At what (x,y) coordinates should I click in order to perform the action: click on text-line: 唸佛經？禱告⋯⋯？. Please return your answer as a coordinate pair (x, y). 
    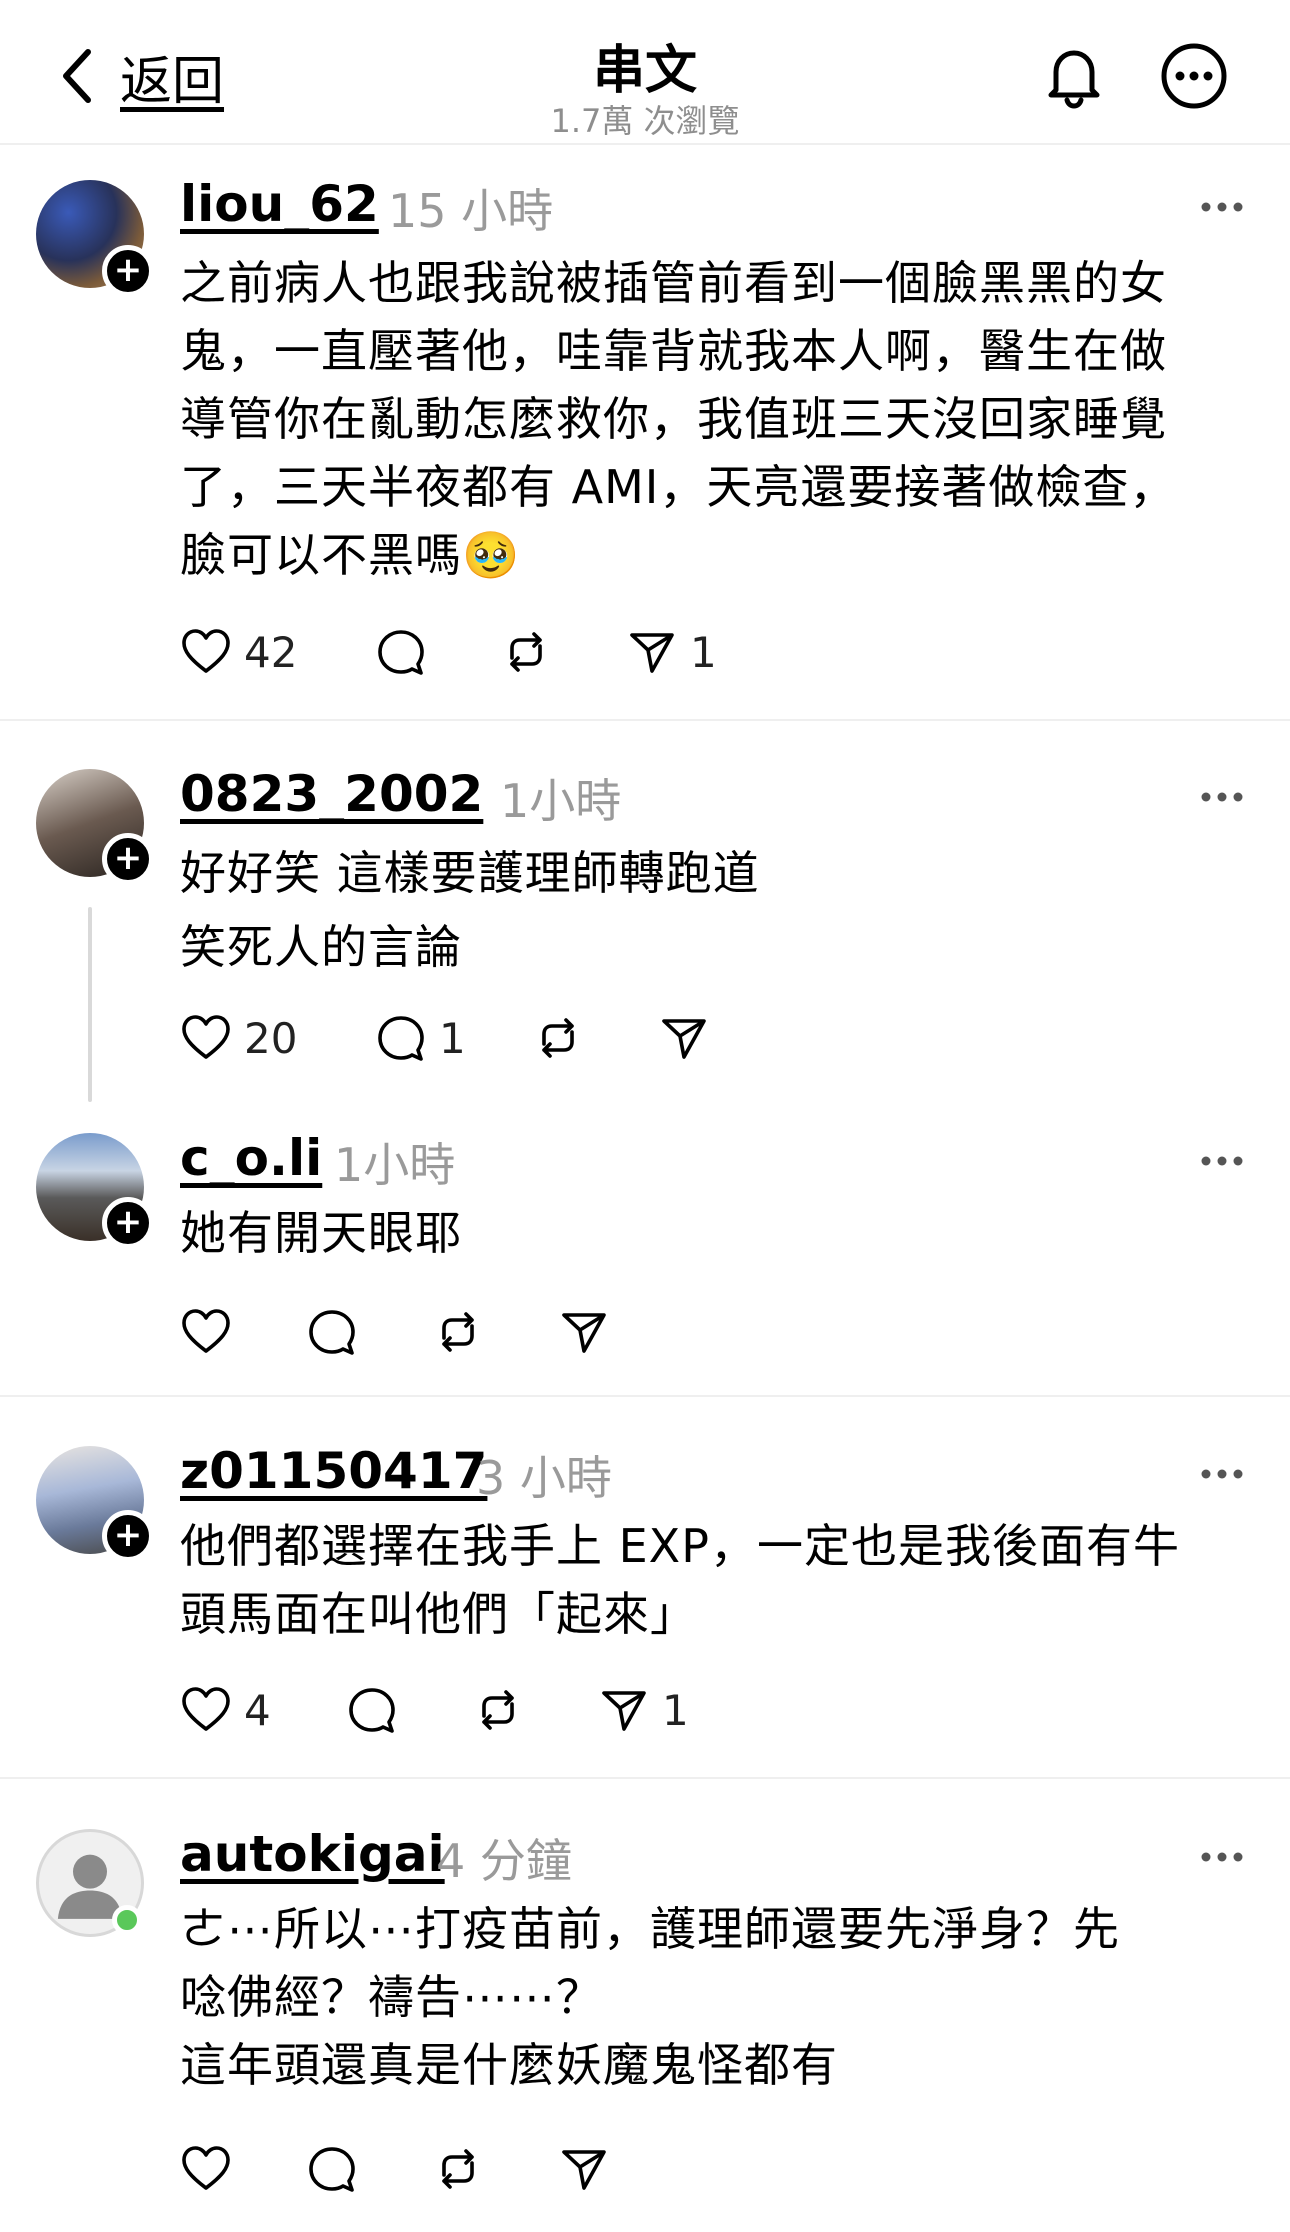
    Looking at the image, I should click on (391, 1997).